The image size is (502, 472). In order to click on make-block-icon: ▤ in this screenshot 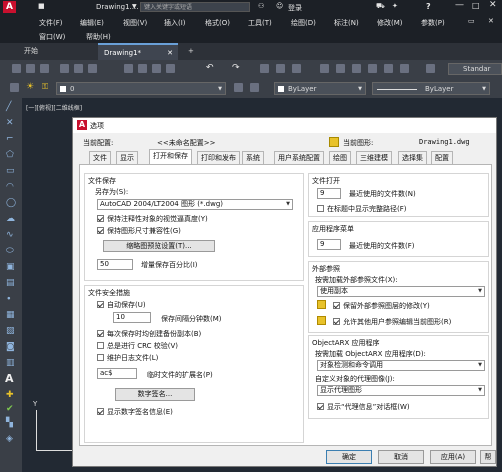, I will do `click(10, 283)`.